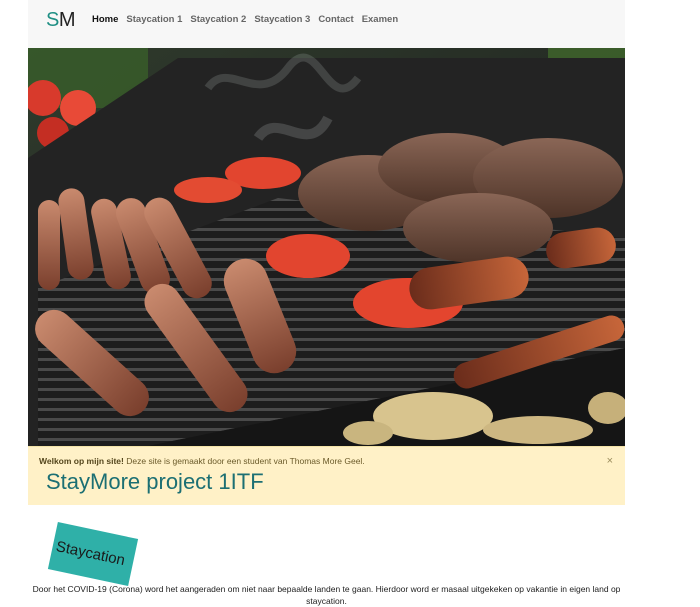  What do you see at coordinates (105, 19) in the screenshot?
I see `nav-item-home: Home` at bounding box center [105, 19].